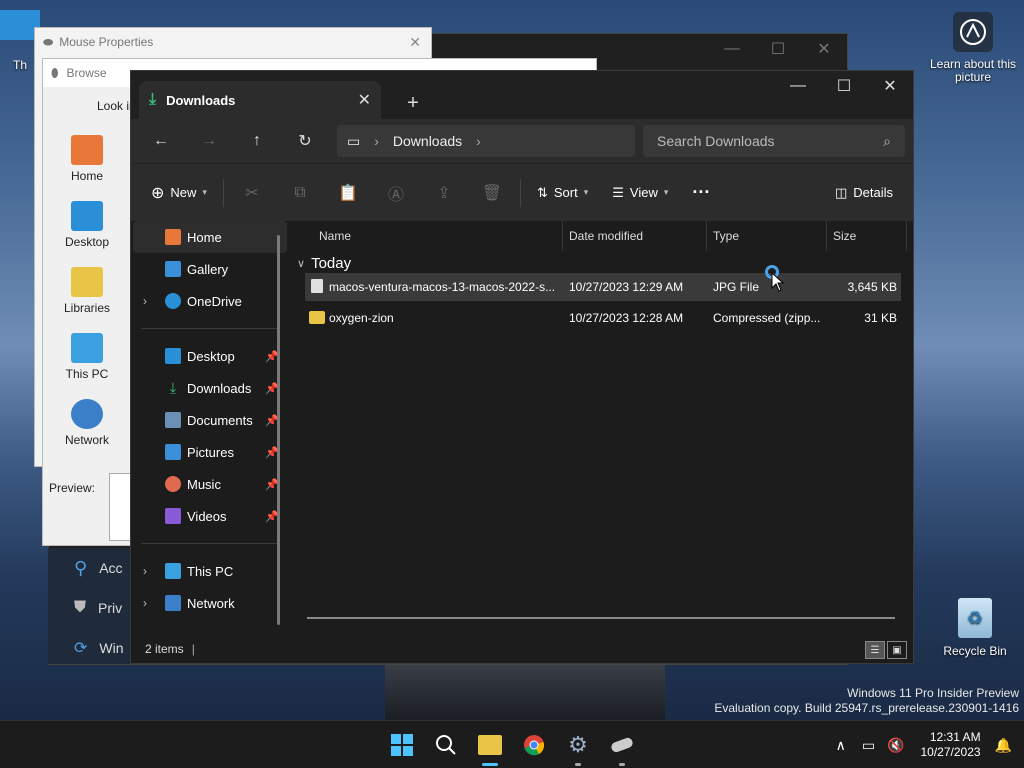 This screenshot has height=768, width=1024. What do you see at coordinates (868, 745) in the screenshot?
I see `network-icon: ▭` at bounding box center [868, 745].